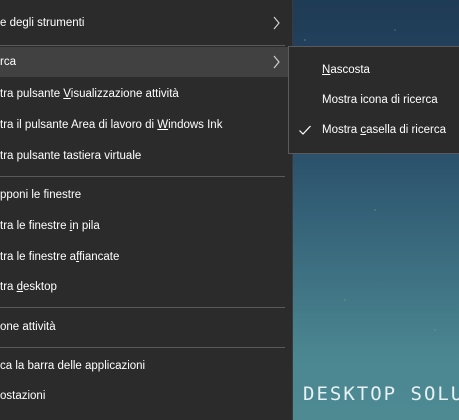  I want to click on menu-item-cascade-windows: pponi le finestre, so click(146, 195).